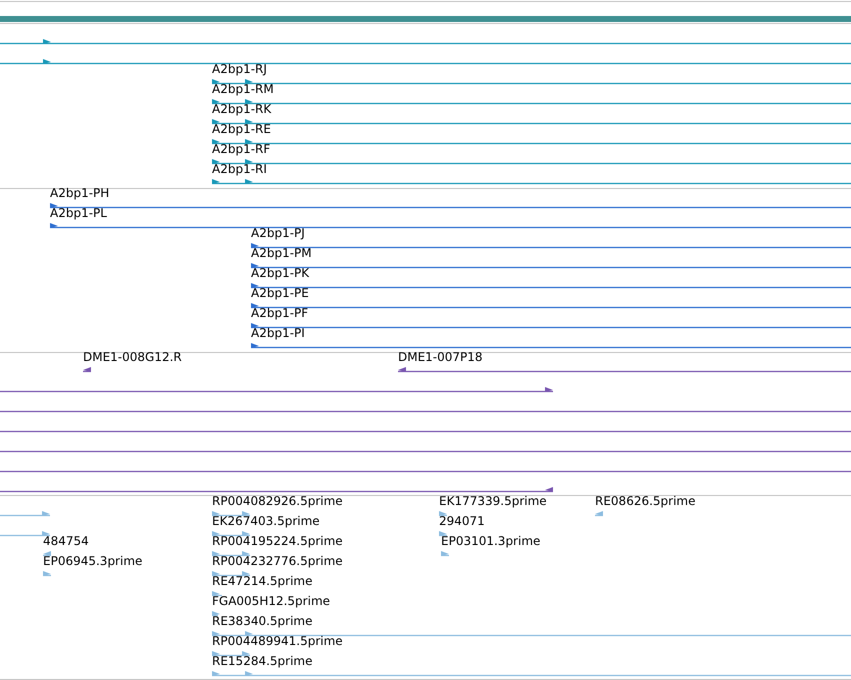  What do you see at coordinates (262, 581) in the screenshot?
I see `feature-label: RE47214.5prime` at bounding box center [262, 581].